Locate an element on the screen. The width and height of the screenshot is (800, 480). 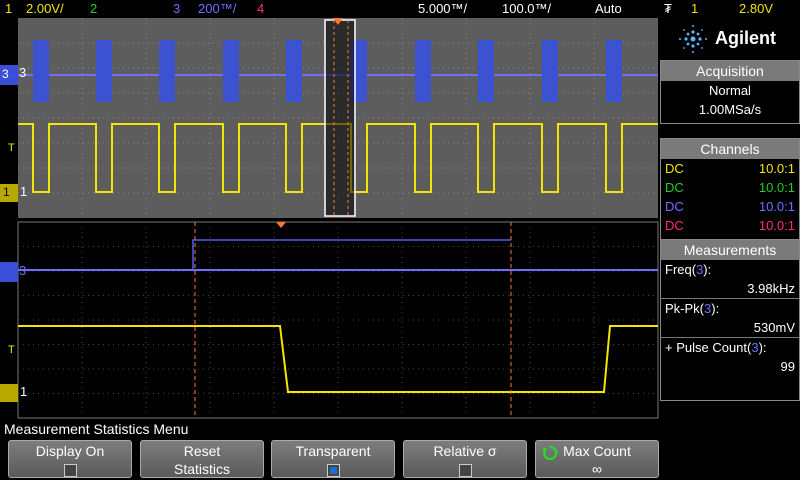
agilent-spark-icon is located at coordinates (693, 39).